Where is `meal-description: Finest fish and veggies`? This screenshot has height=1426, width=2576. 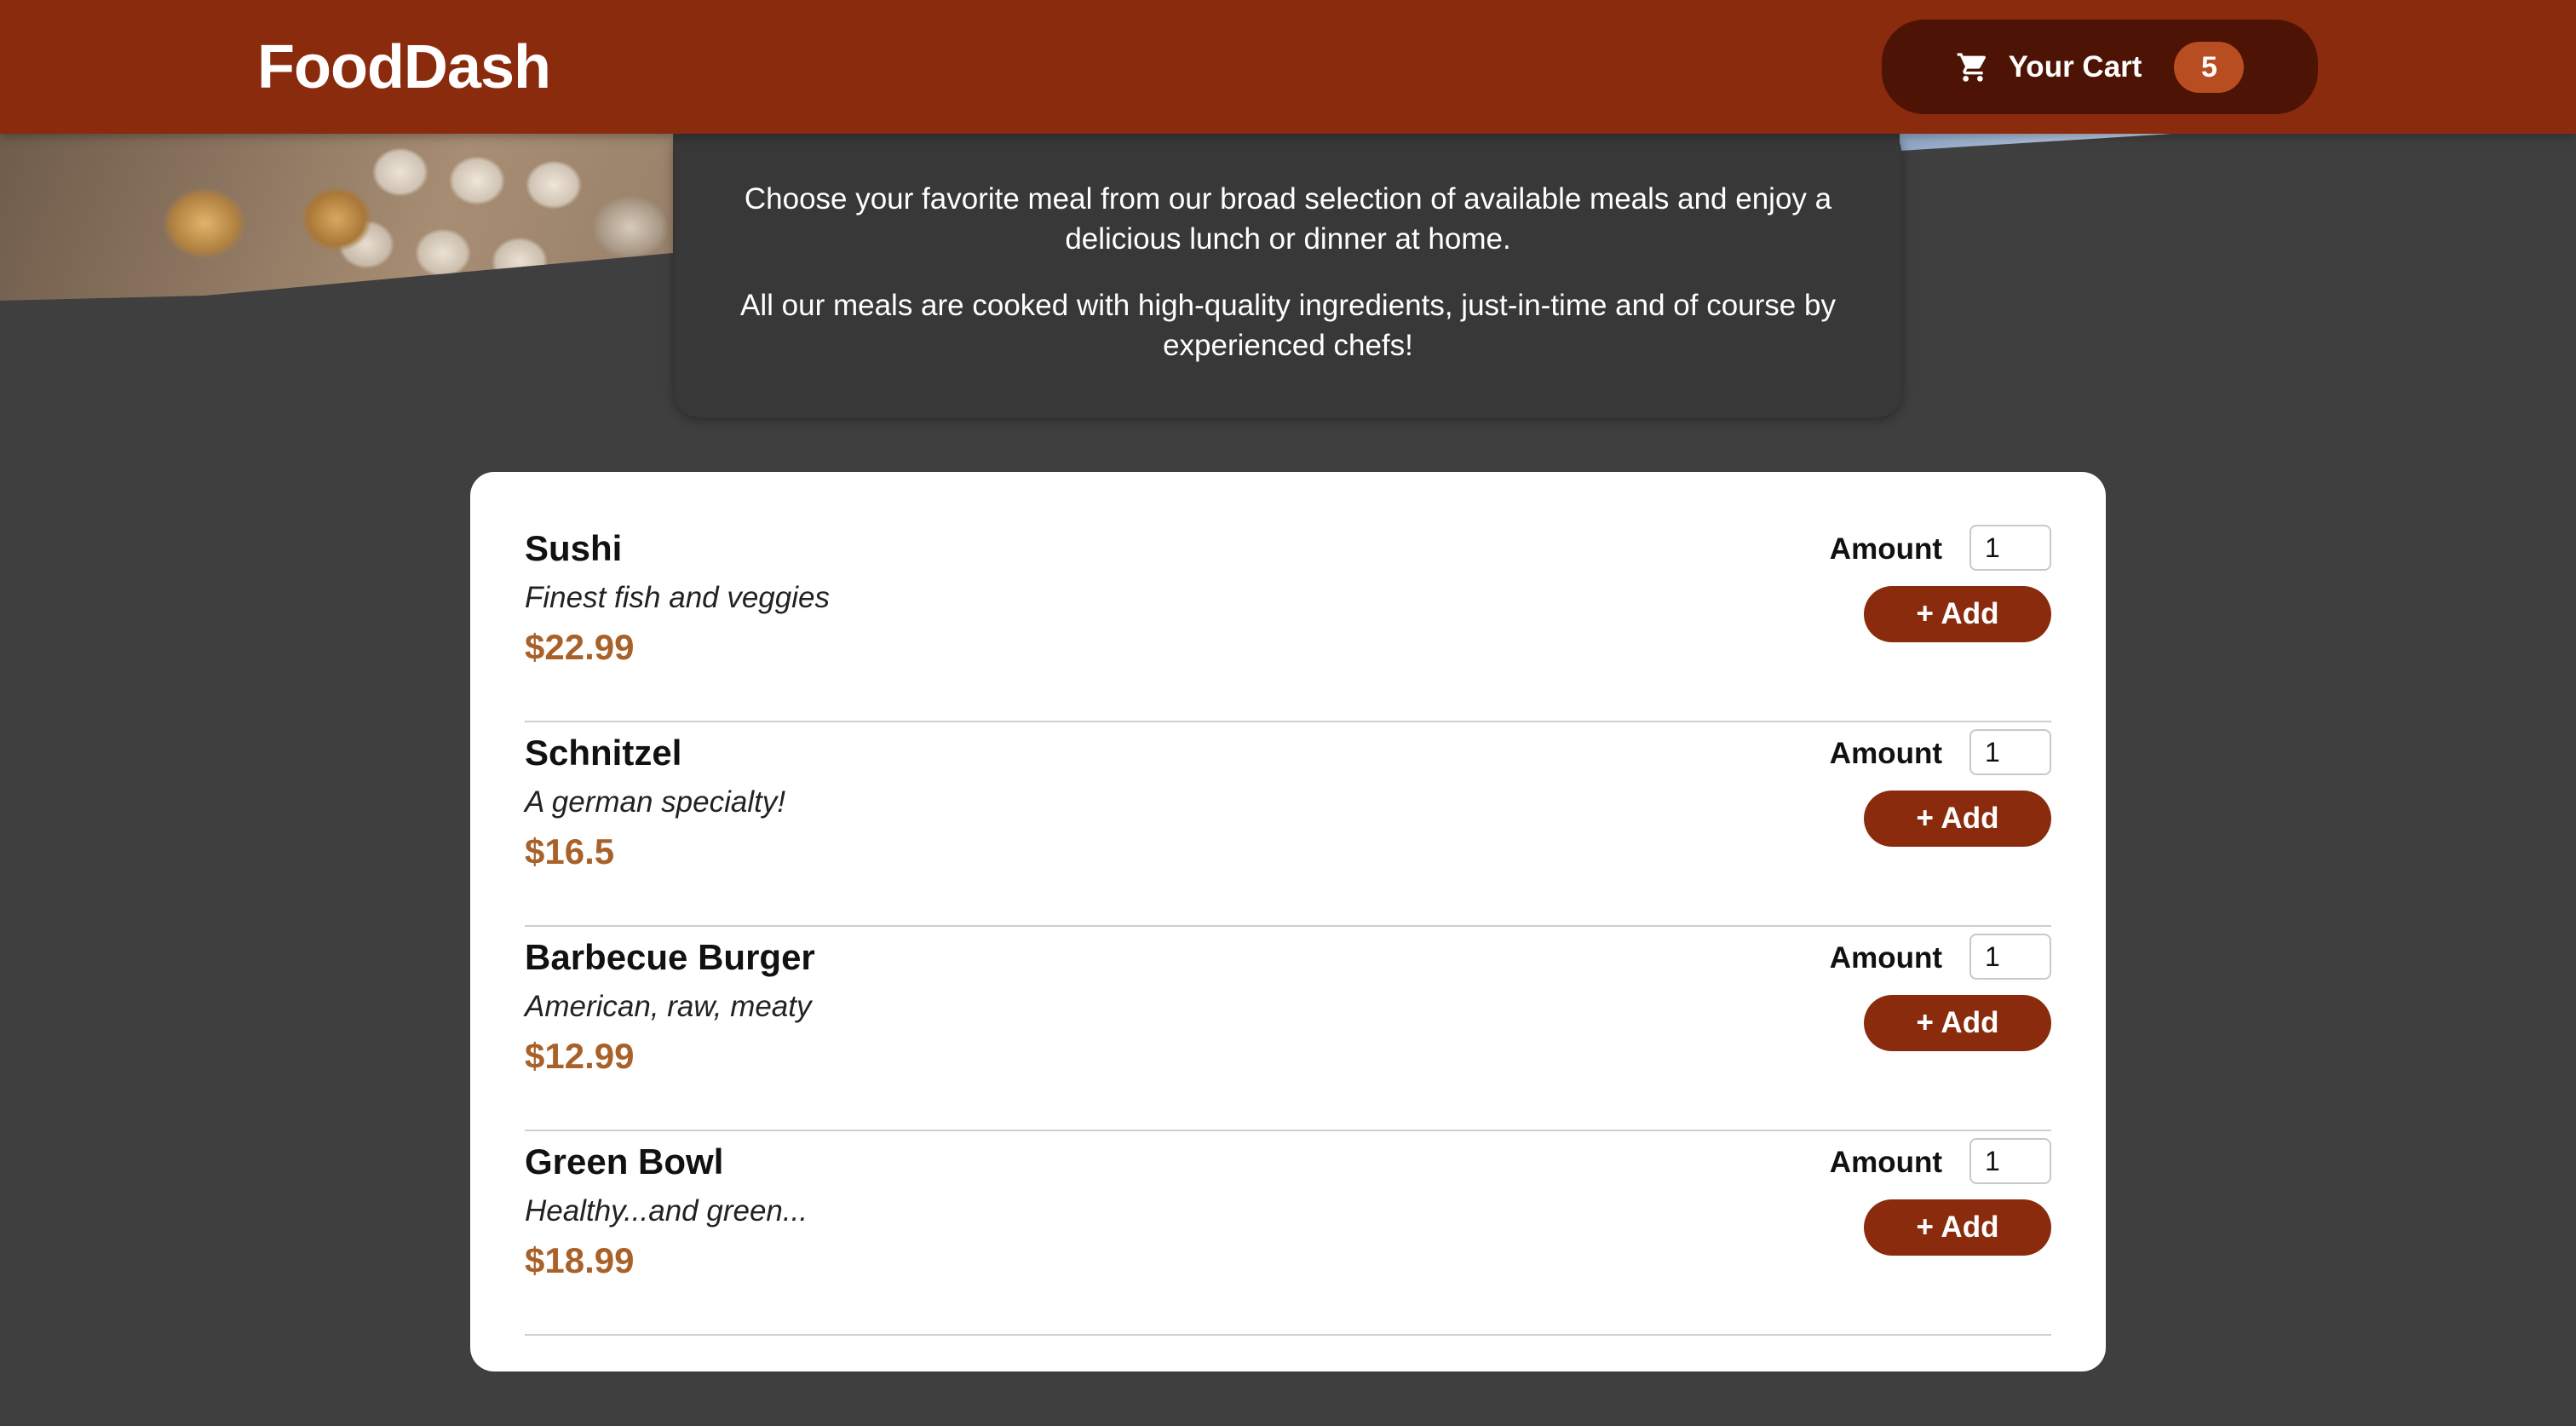 meal-description: Finest fish and veggies is located at coordinates (678, 598).